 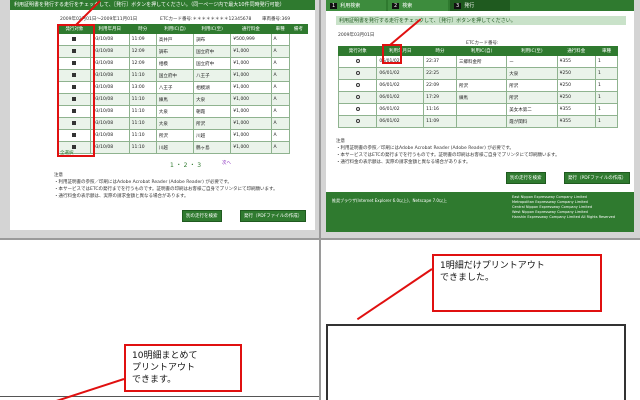 I want to click on table-row: 03/10/08 11:10 川越 鶴ヶ島 ¥1,000 A, so click(x=183, y=147).